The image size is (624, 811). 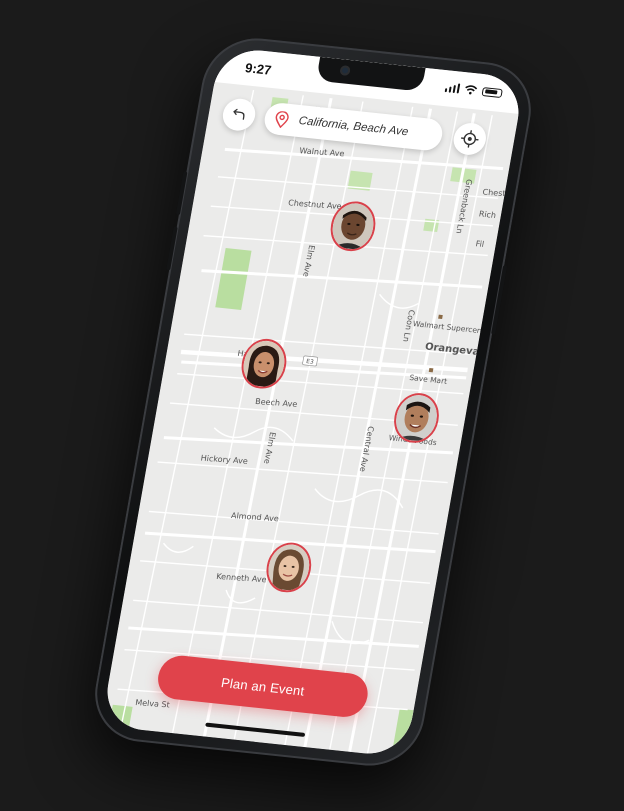 I want to click on crosshair-target-icon, so click(x=469, y=139).